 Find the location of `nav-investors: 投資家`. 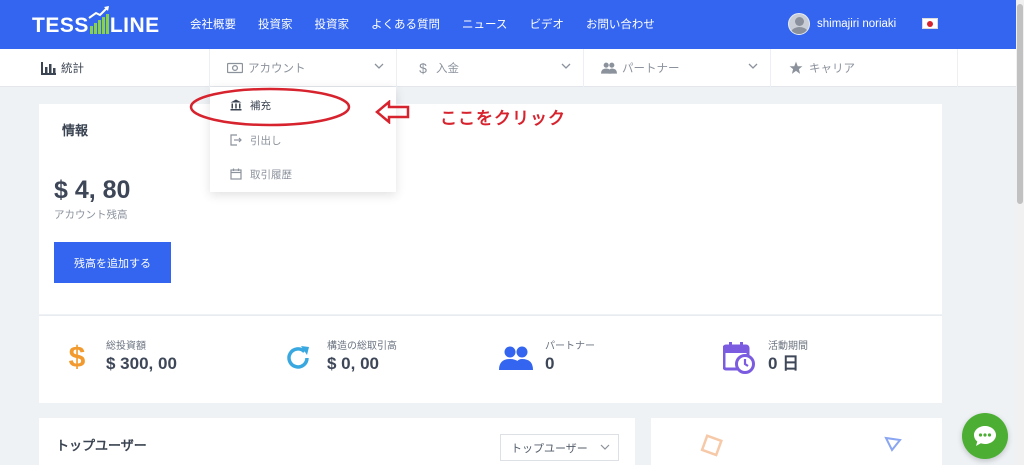

nav-investors: 投資家 is located at coordinates (275, 24).